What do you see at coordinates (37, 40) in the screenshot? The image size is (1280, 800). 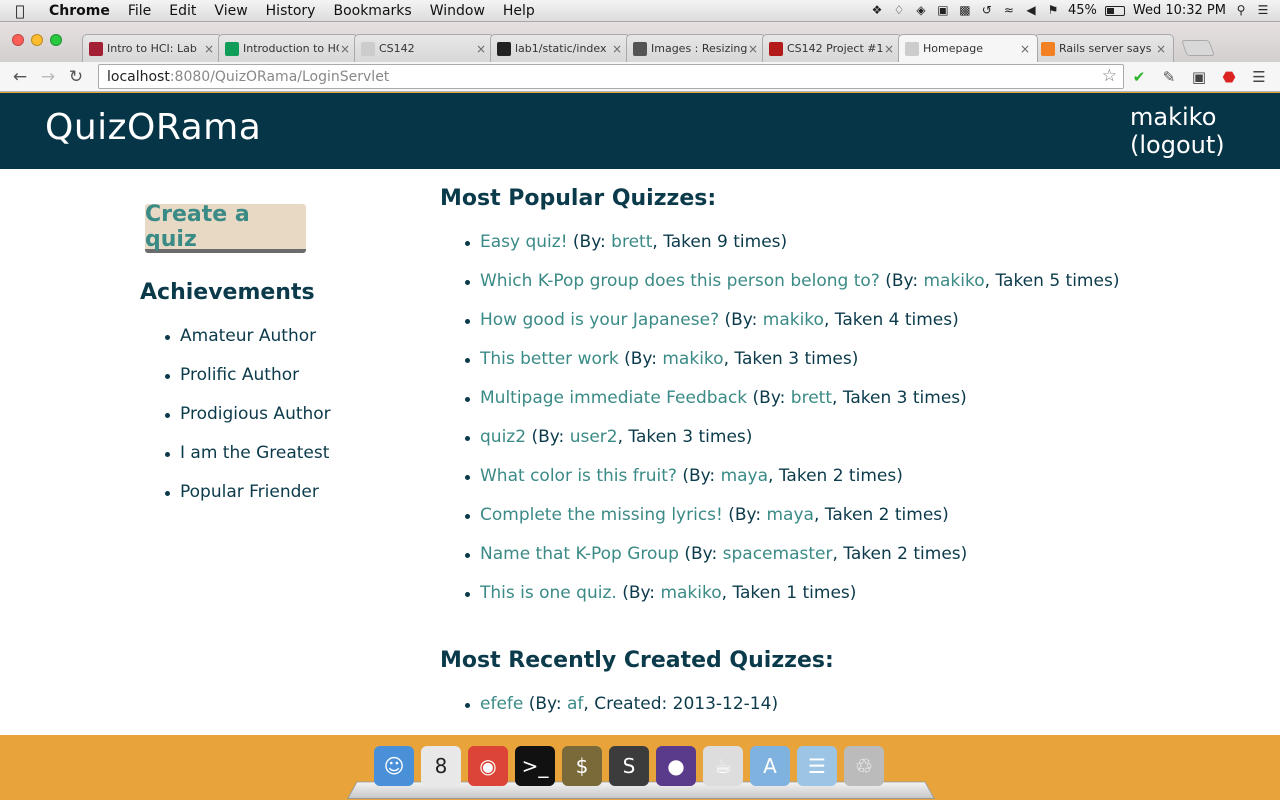 I see `minimize-window-button` at bounding box center [37, 40].